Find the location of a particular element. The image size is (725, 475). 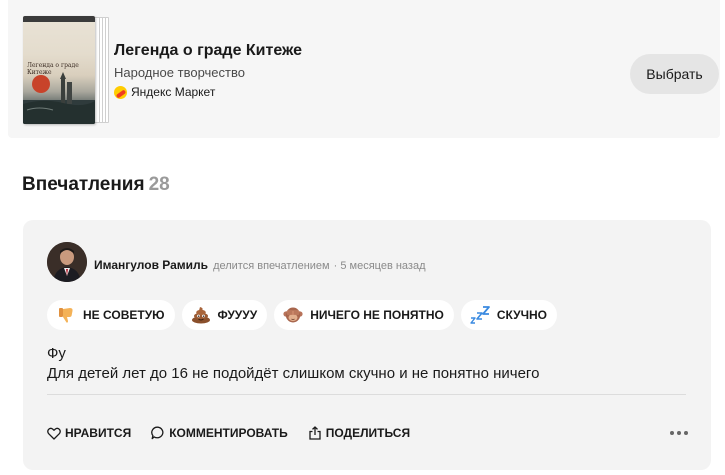

reaction-boring: СКУЧНО is located at coordinates (509, 315).